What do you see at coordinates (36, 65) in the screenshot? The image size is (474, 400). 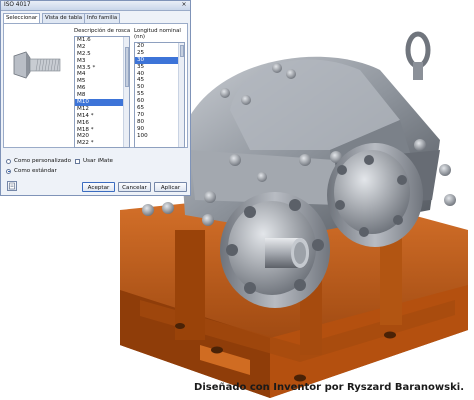 I see `bolt-preview-icon` at bounding box center [36, 65].